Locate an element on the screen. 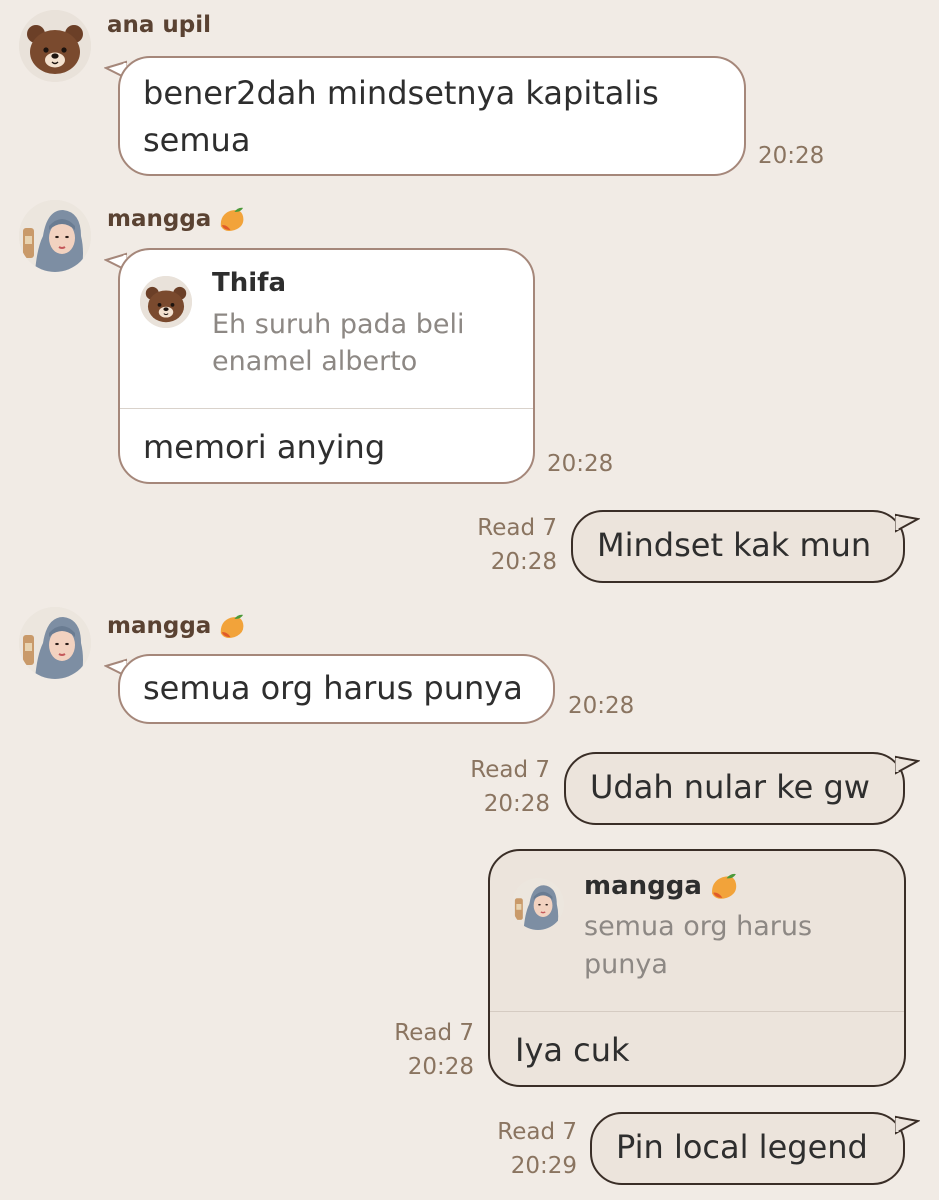 This screenshot has height=1200, width=939. message-text: Udah nular ke gw is located at coordinates (730, 787).